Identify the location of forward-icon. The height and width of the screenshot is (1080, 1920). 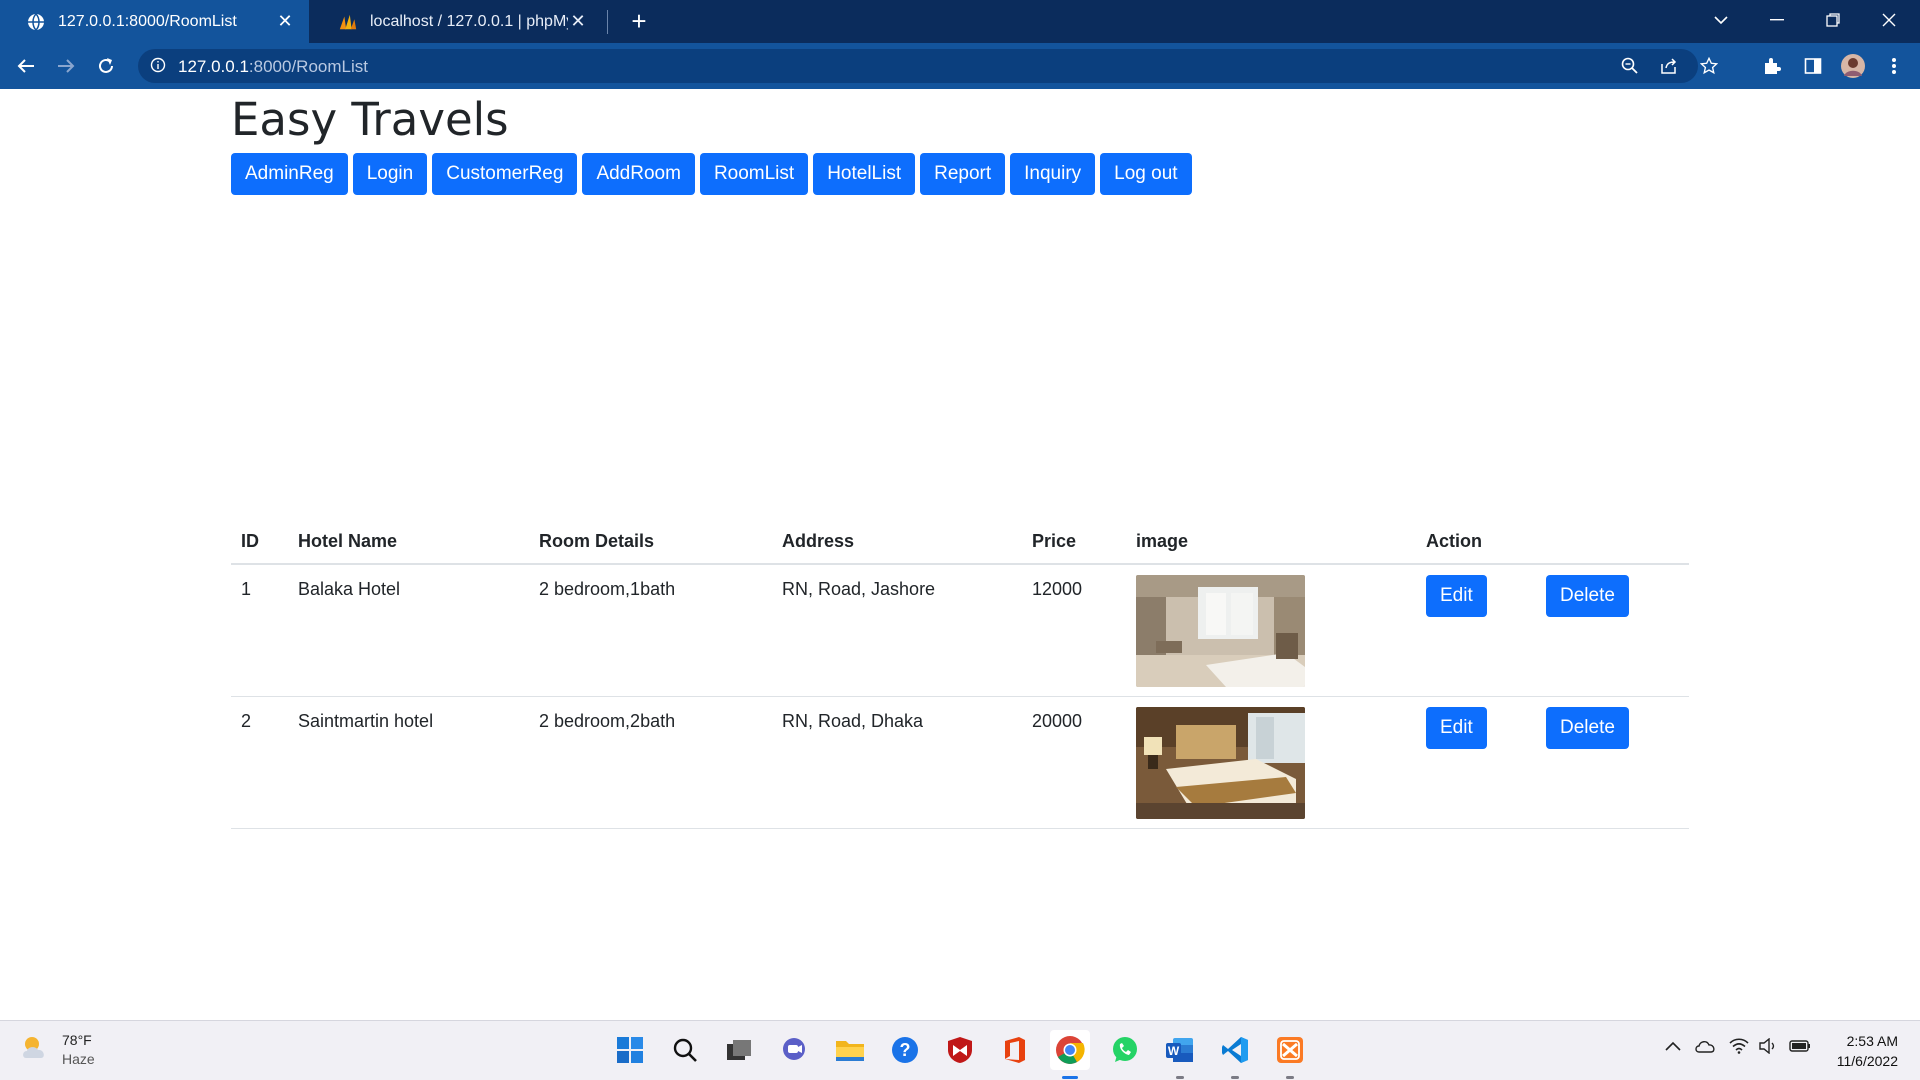
(66, 66).